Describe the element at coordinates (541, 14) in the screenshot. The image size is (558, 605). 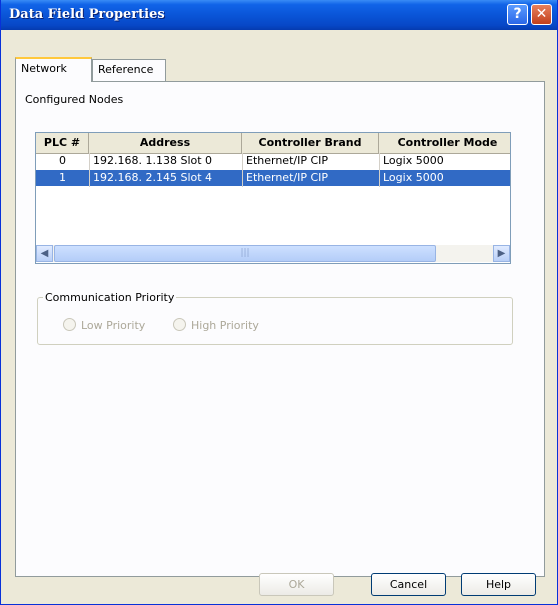
I see `close-icon: ✕` at that location.